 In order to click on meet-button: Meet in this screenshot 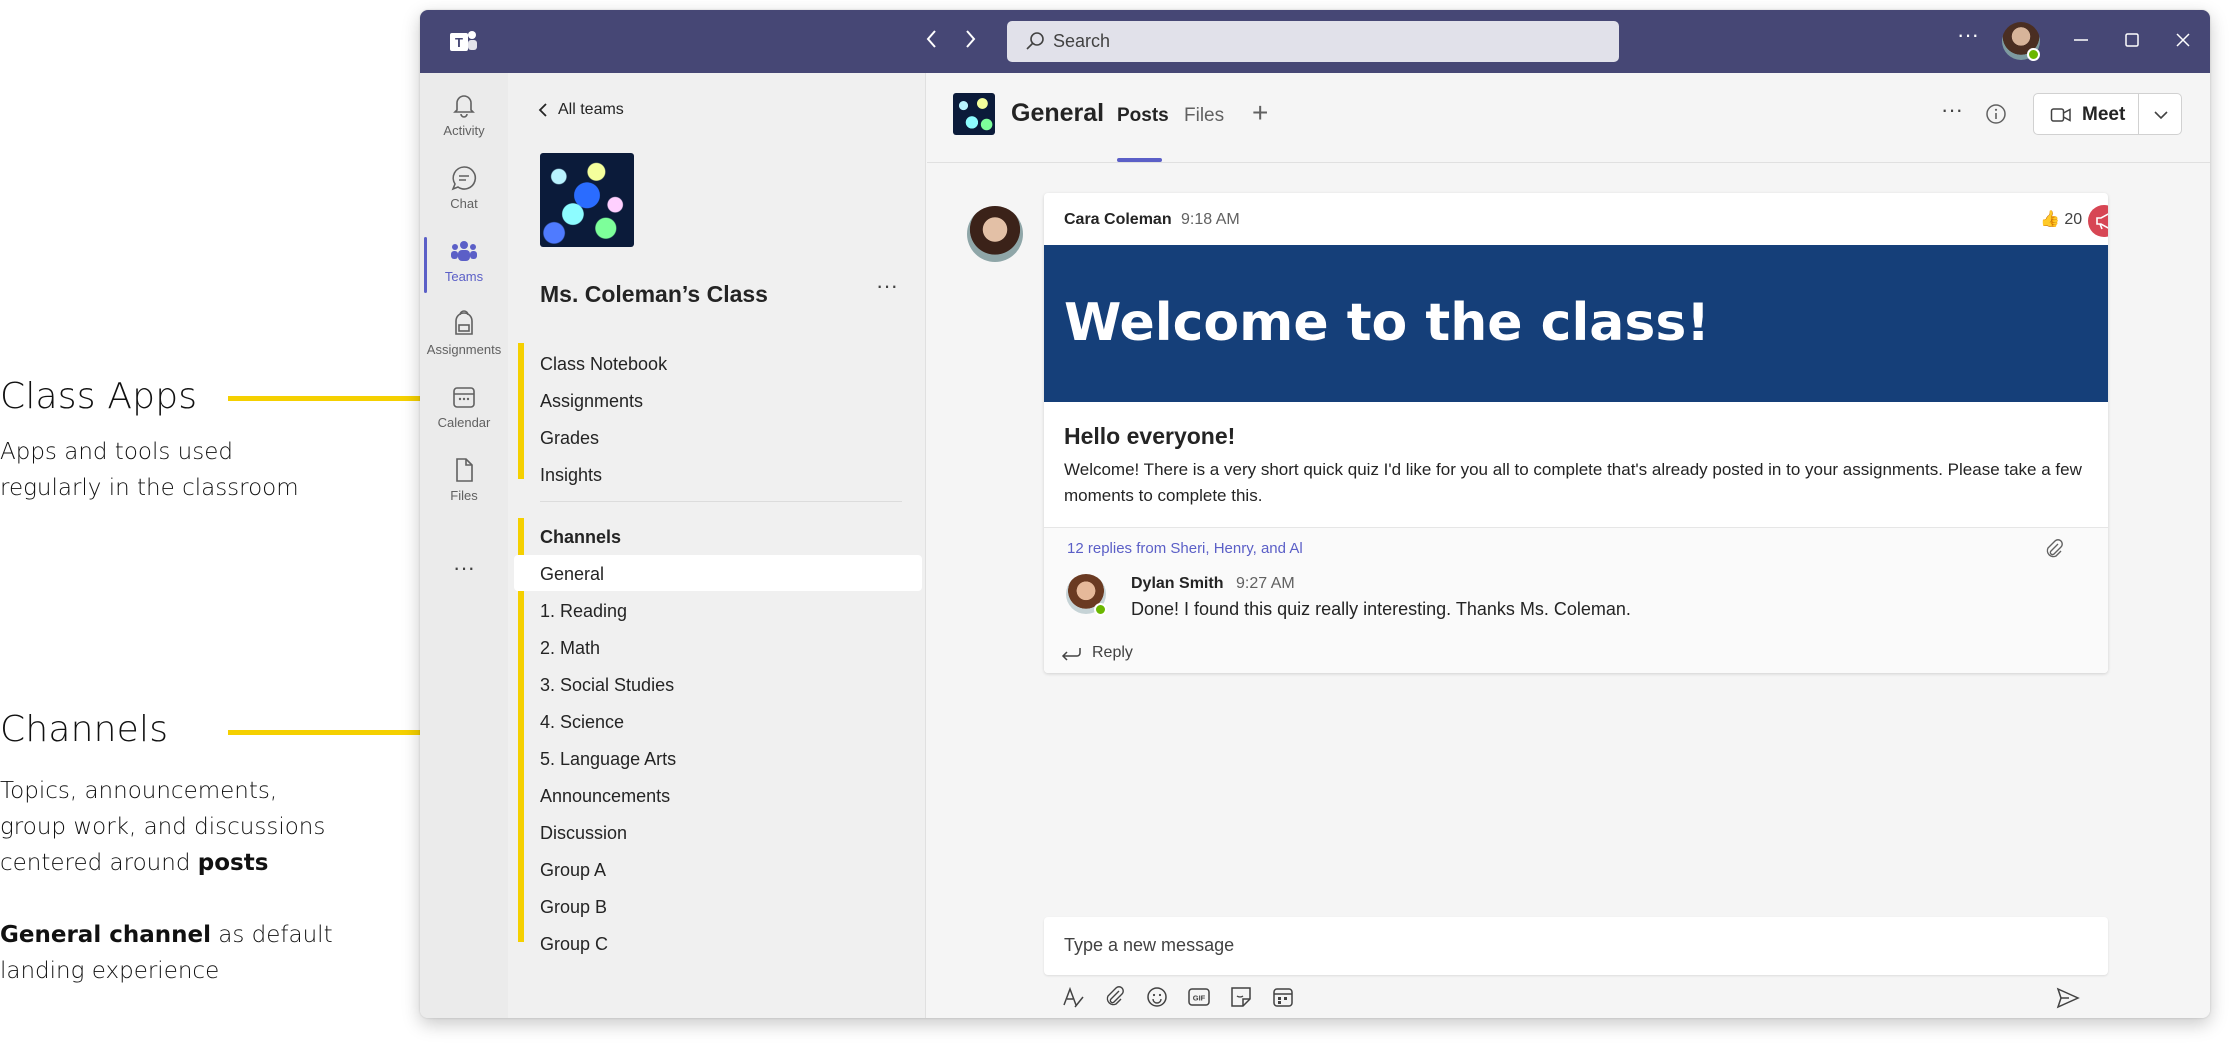, I will do `click(2086, 114)`.